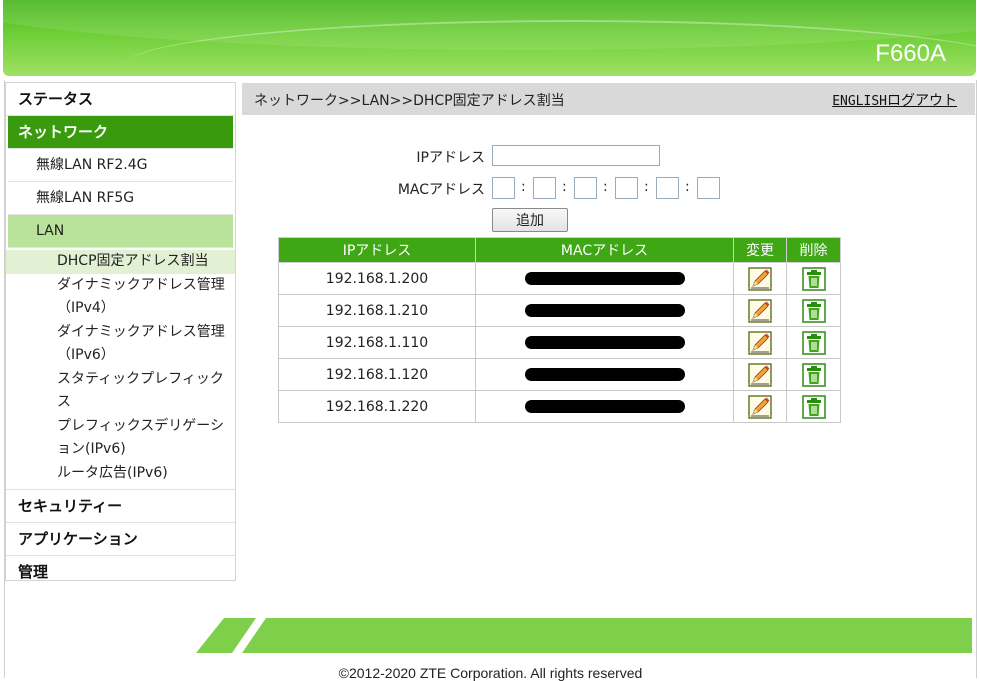 The image size is (981, 681). What do you see at coordinates (859, 101) in the screenshot?
I see `english-link: ENGLISH` at bounding box center [859, 101].